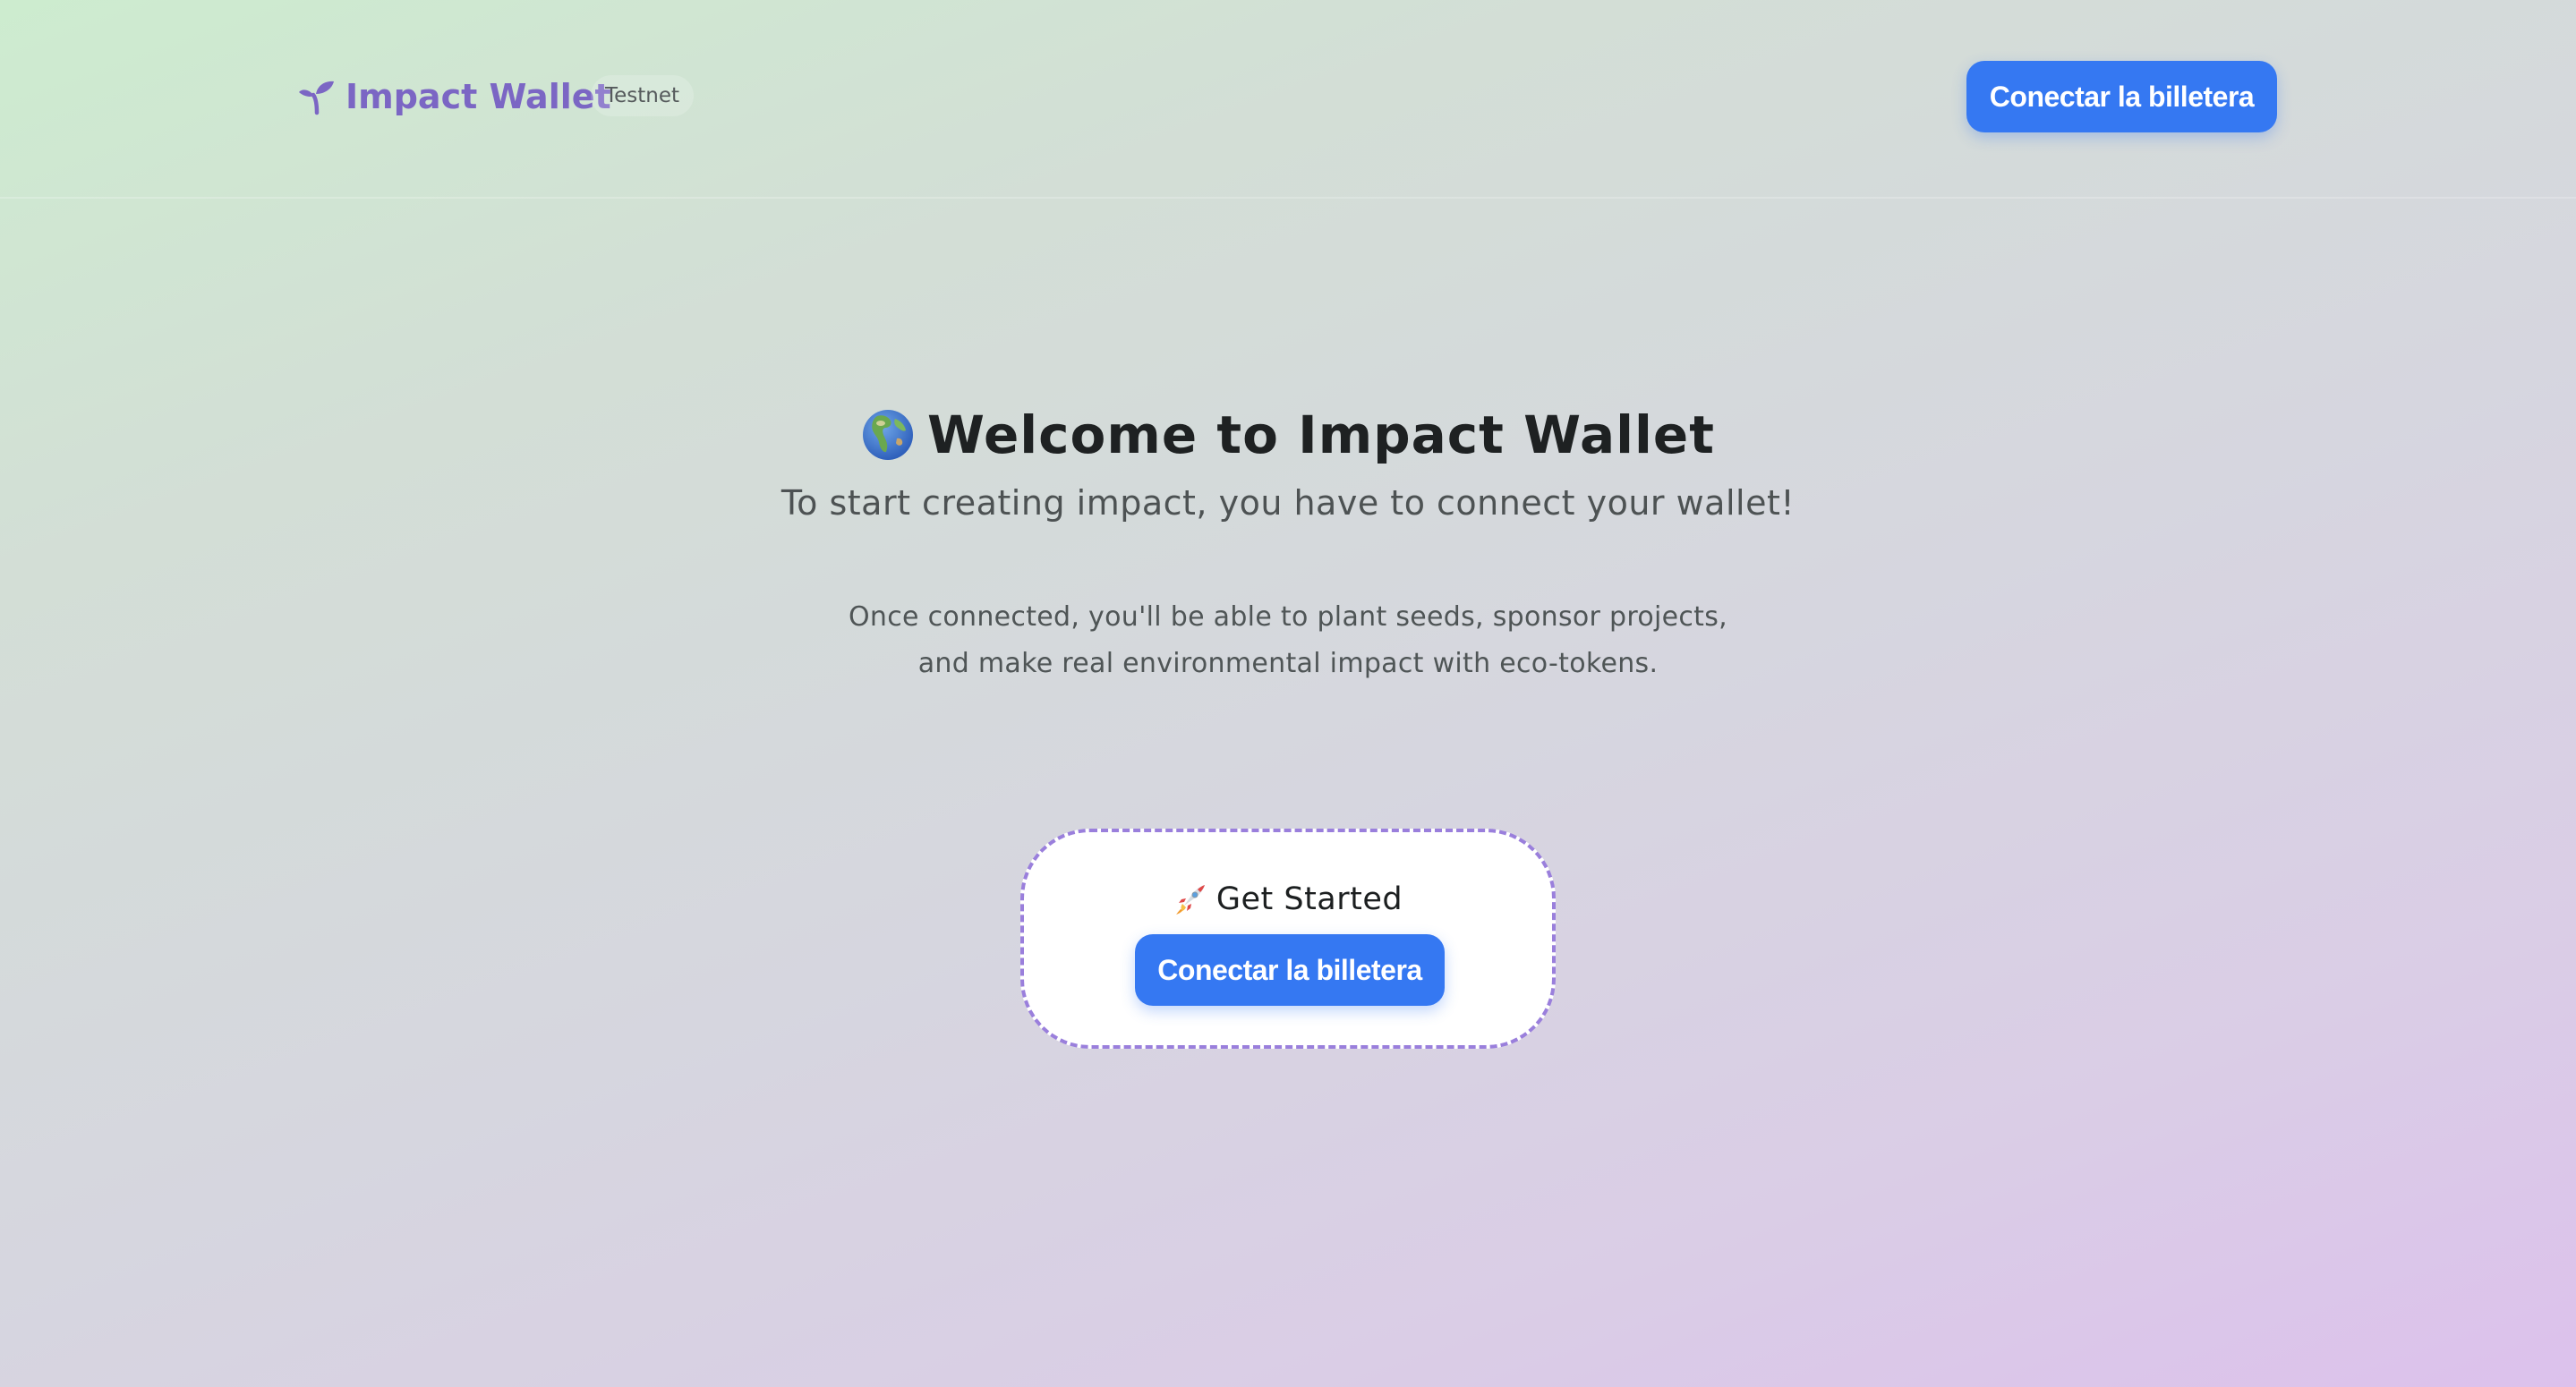  I want to click on network-badge: Testnet, so click(643, 96).